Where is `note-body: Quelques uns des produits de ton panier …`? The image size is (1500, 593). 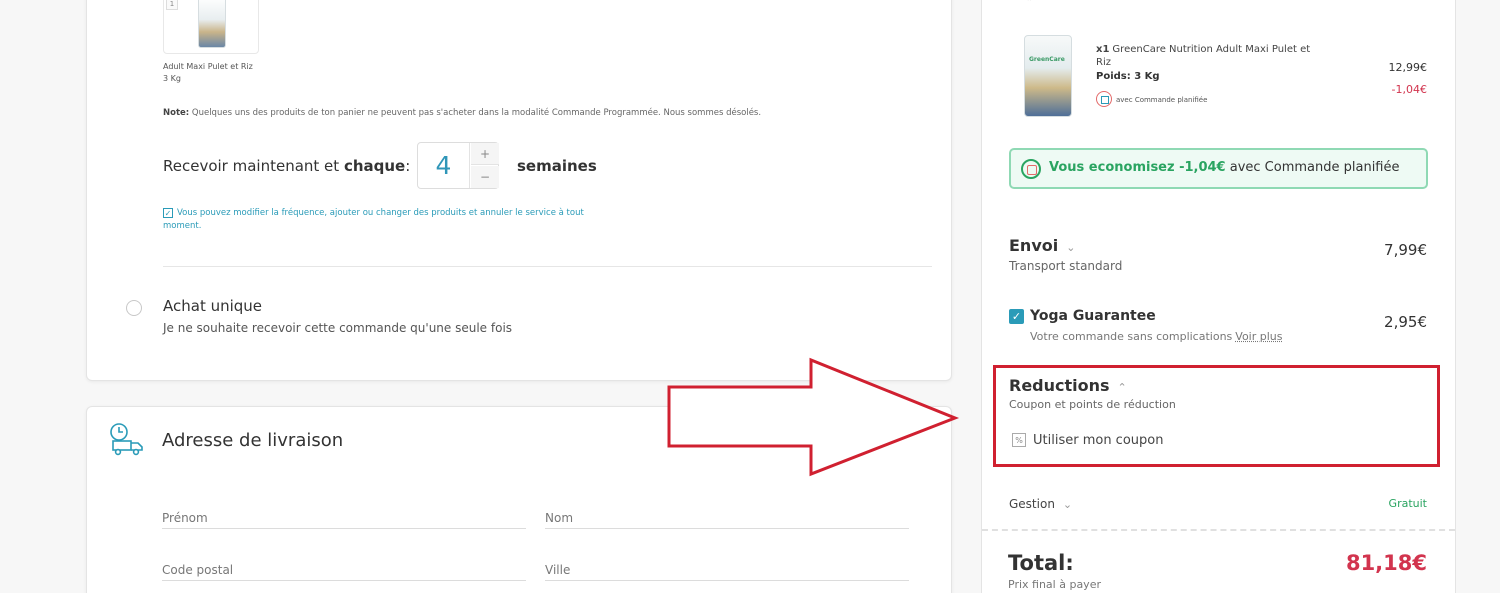
note-body: Quelques uns des produits de ton panier … is located at coordinates (476, 113).